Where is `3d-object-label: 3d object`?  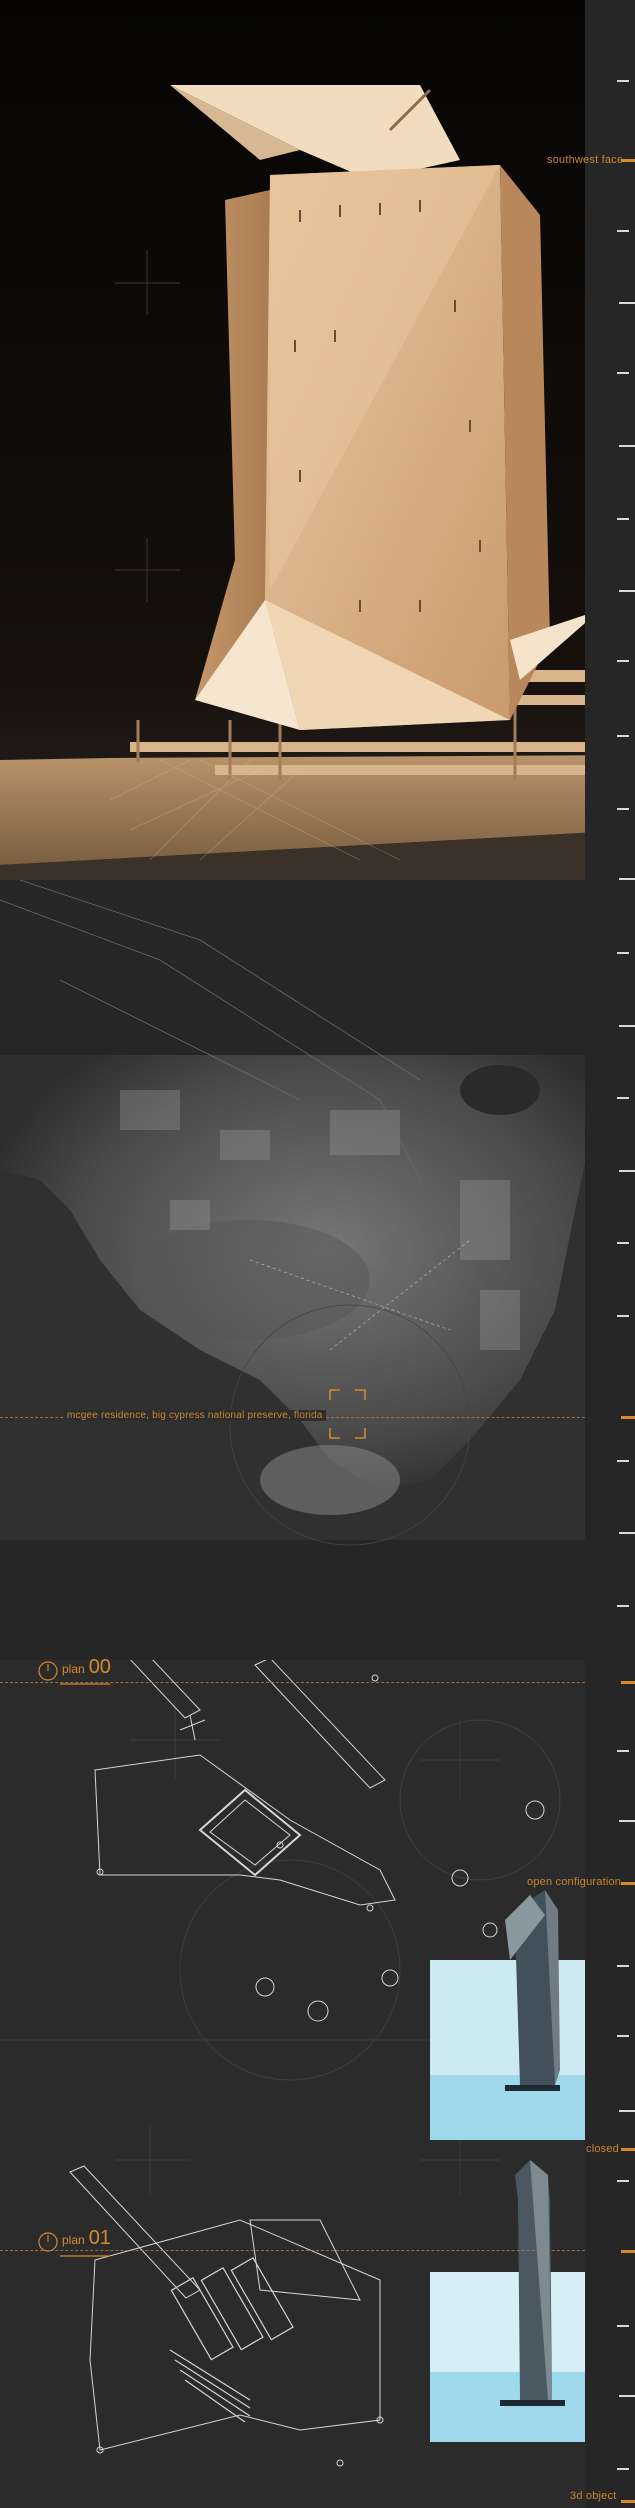
3d-object-label: 3d object is located at coordinates (593, 2496).